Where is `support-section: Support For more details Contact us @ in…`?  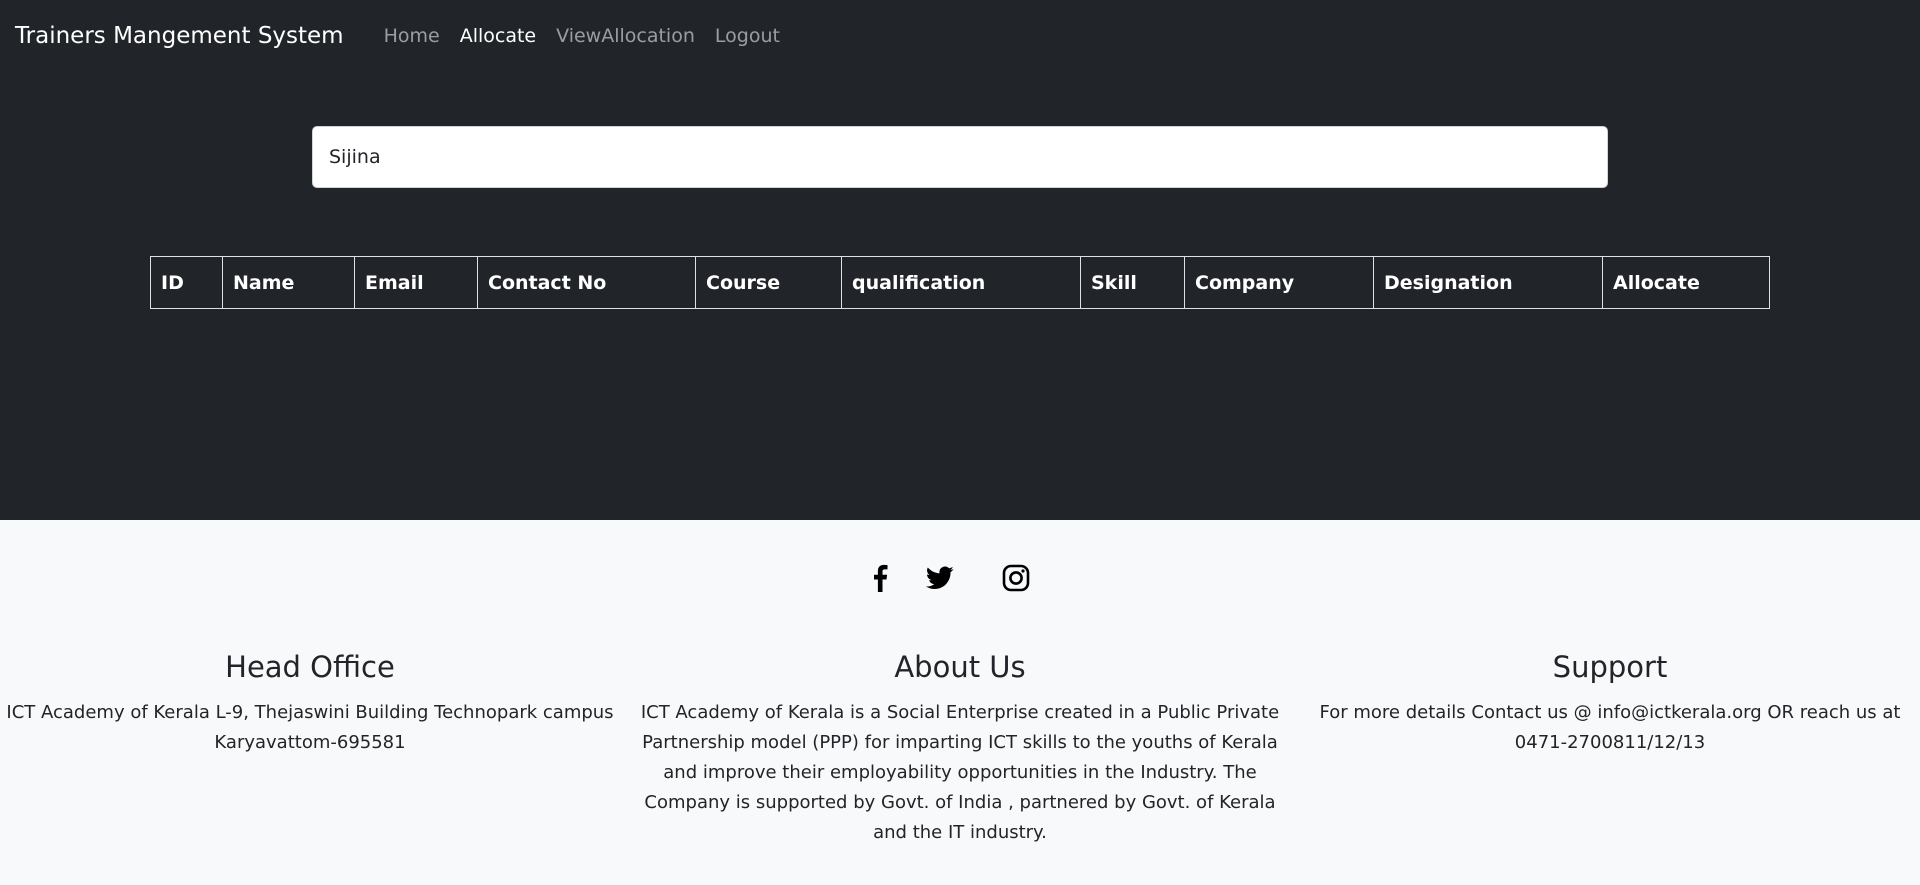 support-section: Support For more details Contact us @ in… is located at coordinates (1610, 749).